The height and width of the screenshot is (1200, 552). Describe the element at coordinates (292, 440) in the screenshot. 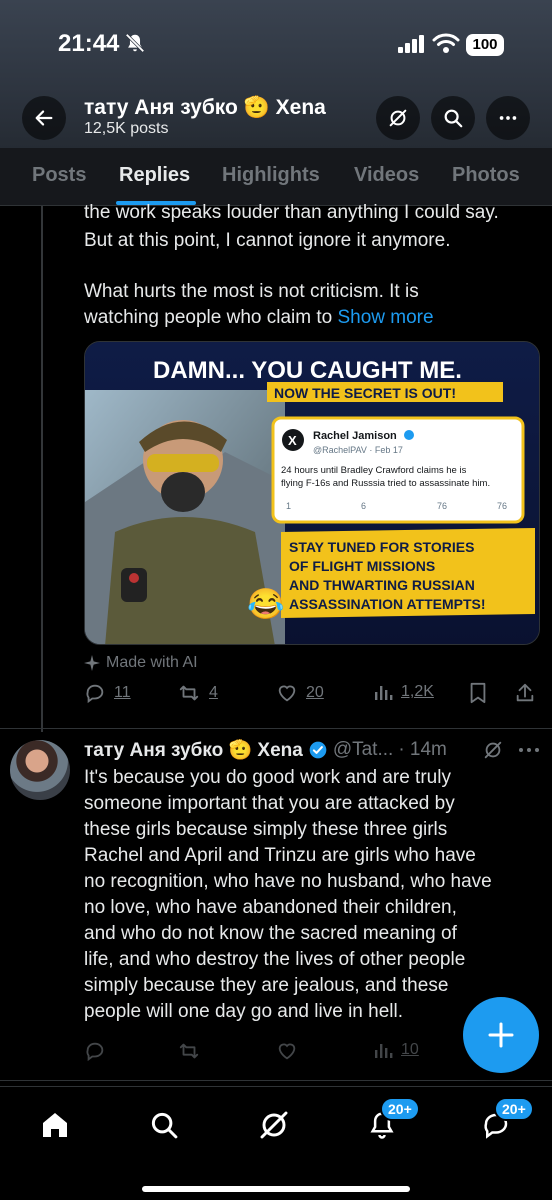

I see `svg-text: X` at that location.